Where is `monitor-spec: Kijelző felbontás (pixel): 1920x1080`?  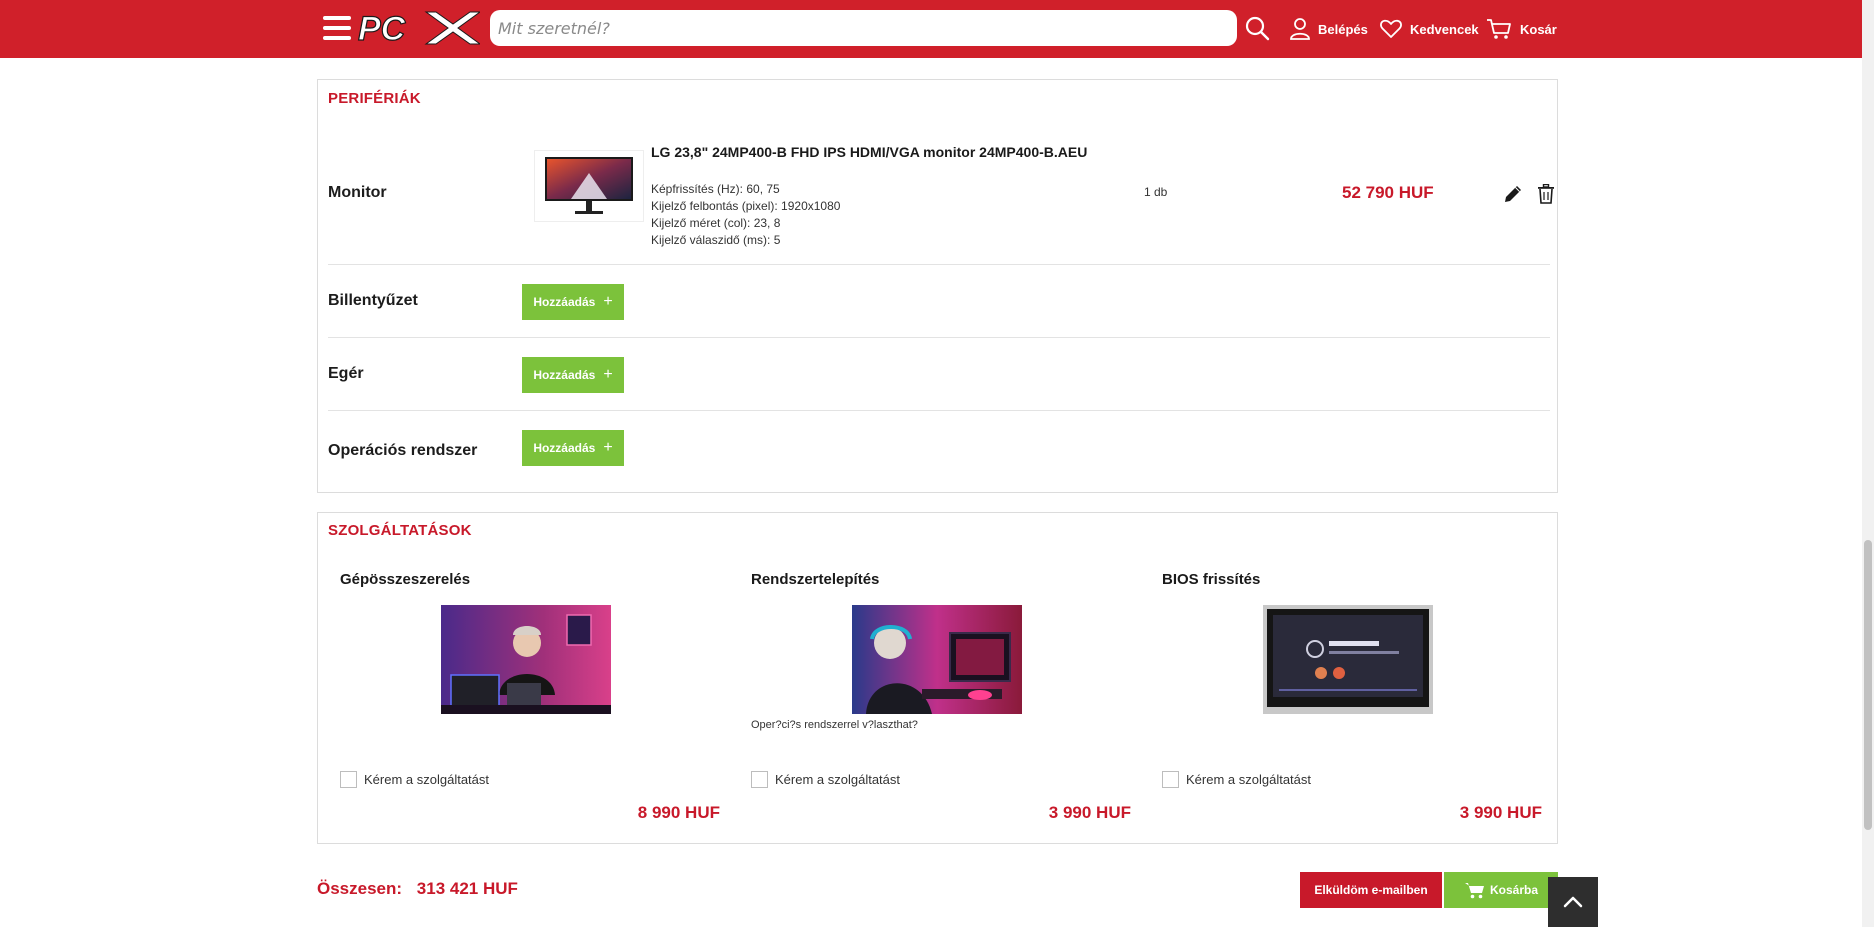
monitor-spec: Kijelző felbontás (pixel): 1920x1080 is located at coordinates (746, 206).